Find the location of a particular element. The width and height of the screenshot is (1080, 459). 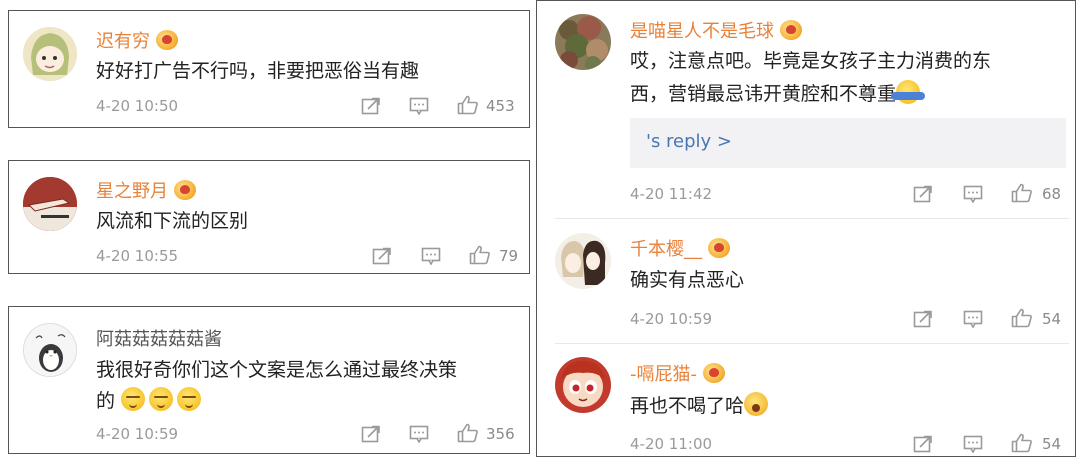

like-count: 453 is located at coordinates (500, 106).